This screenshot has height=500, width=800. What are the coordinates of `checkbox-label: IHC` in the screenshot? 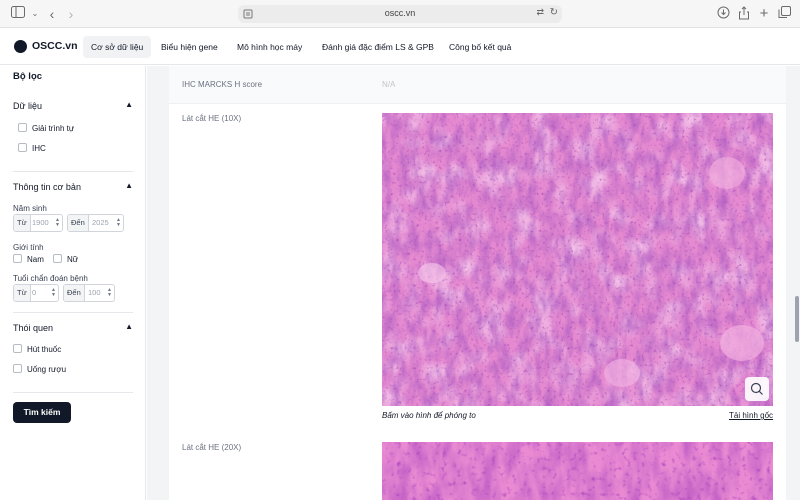 It's located at (39, 148).